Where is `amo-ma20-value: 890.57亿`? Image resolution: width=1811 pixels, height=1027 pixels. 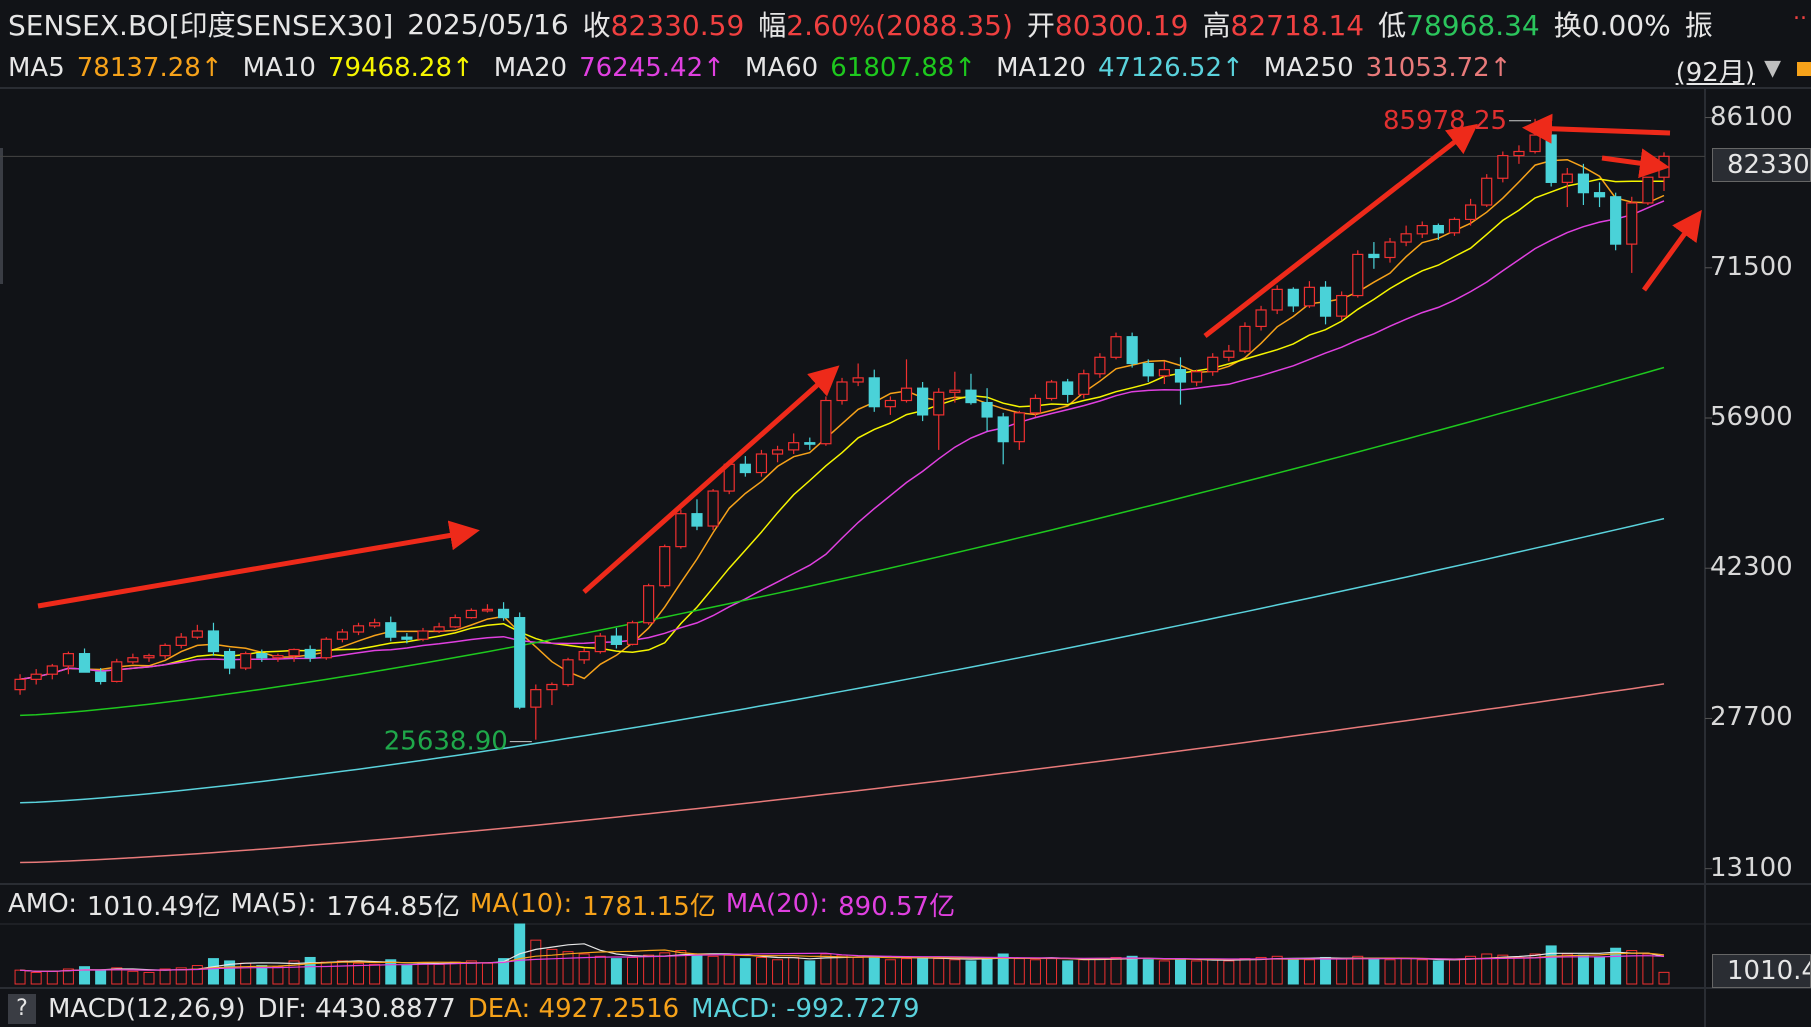 amo-ma20-value: 890.57亿 is located at coordinates (897, 906).